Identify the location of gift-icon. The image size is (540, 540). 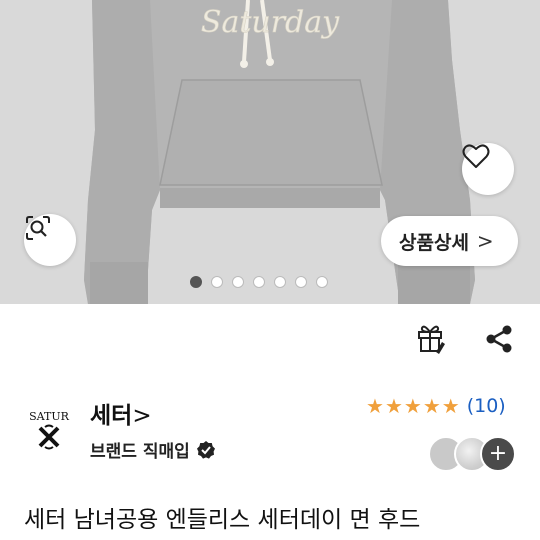
(431, 339).